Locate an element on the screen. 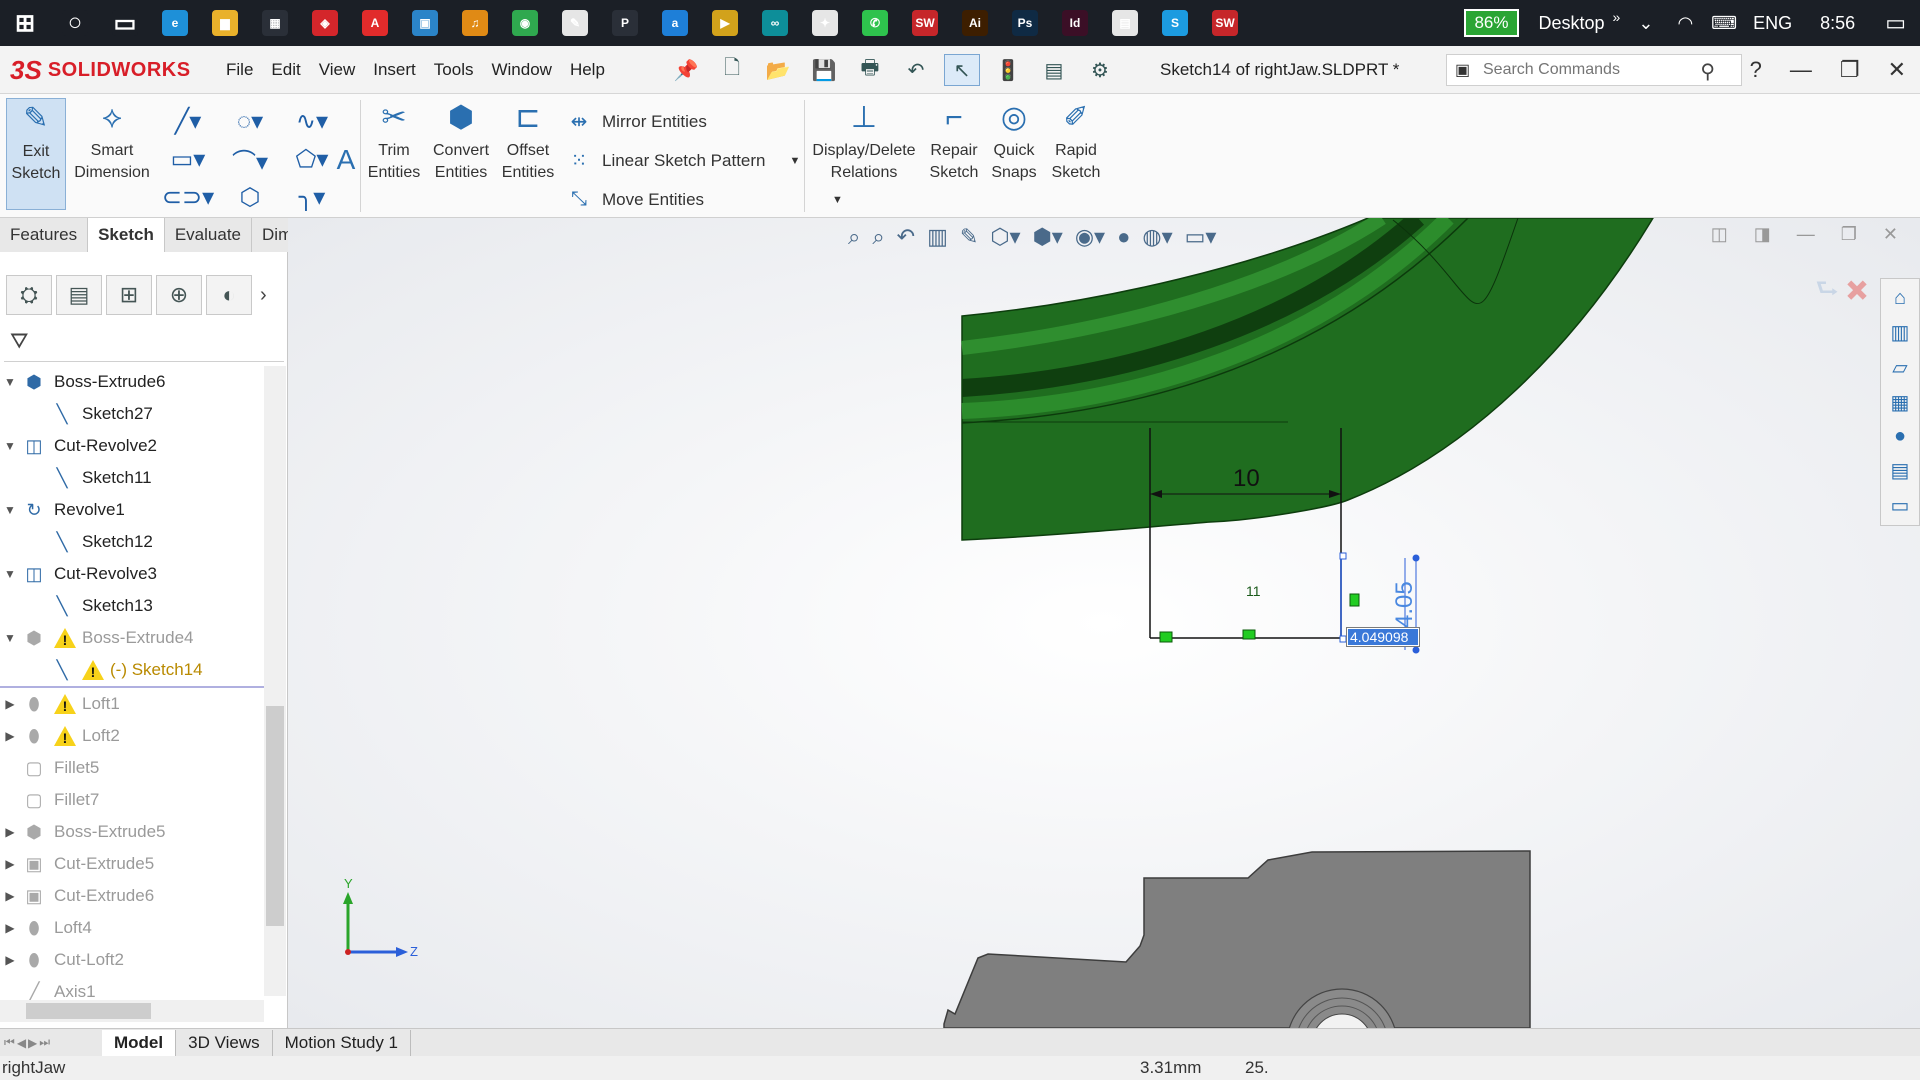  pin-icon: 📌 is located at coordinates (686, 70).